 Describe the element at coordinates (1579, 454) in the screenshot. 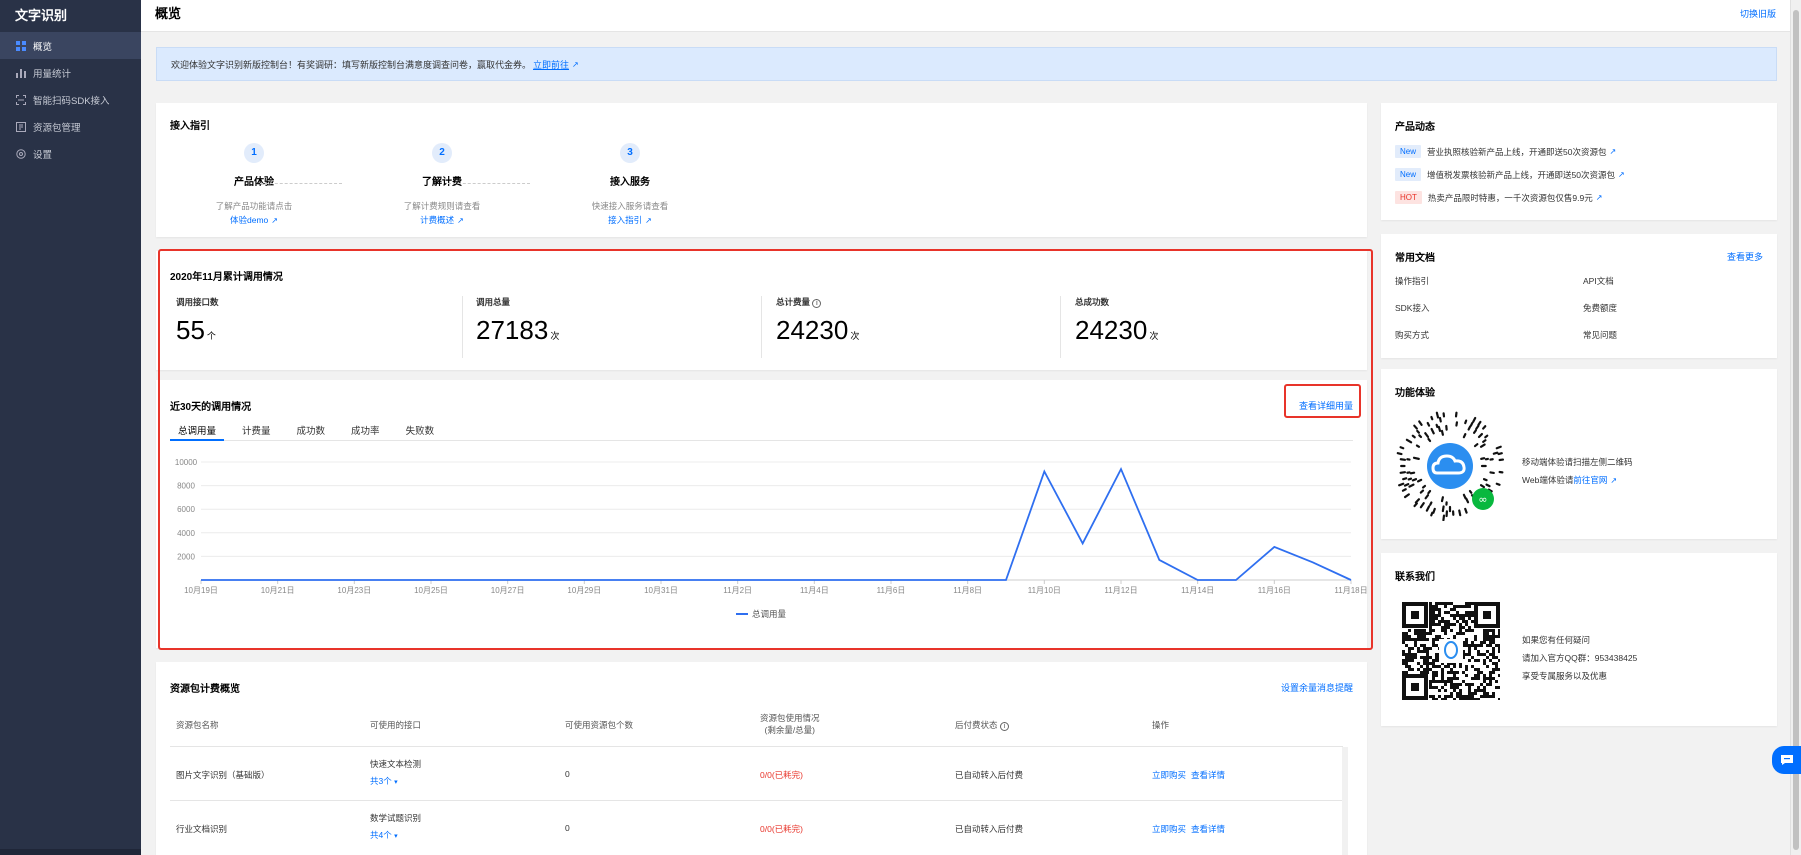

I see `feature-trial-card: 功能体验 ∞ 移动端体验请扫描左侧二维码 Web端体验请前往官网 ↗` at that location.